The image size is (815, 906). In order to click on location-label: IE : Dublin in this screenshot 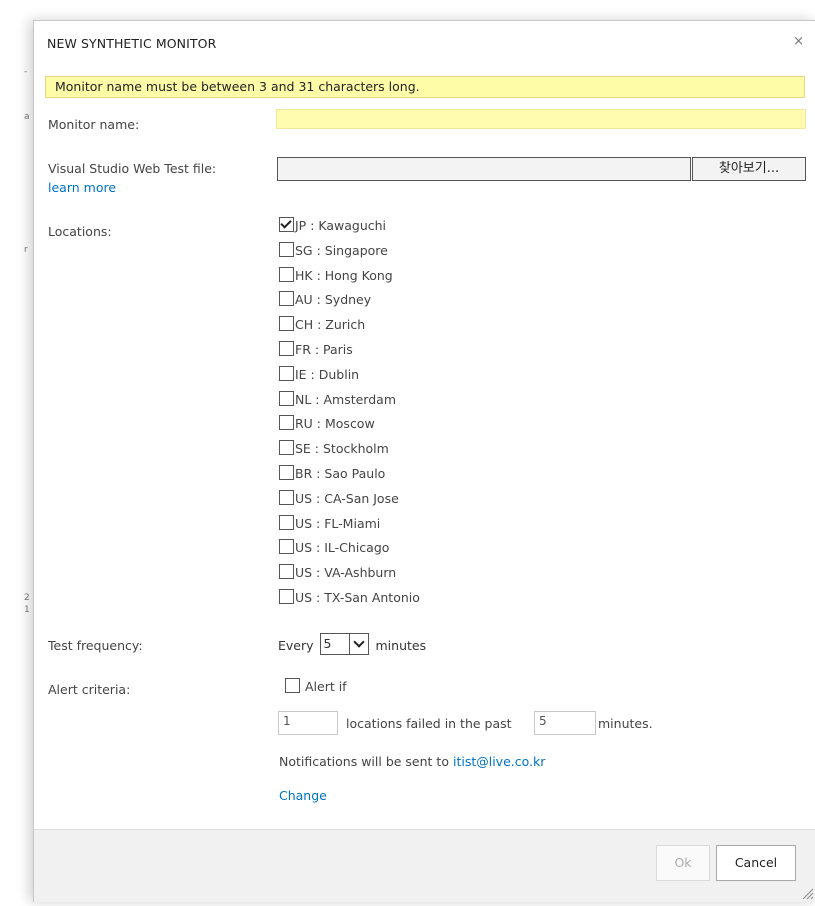, I will do `click(327, 374)`.